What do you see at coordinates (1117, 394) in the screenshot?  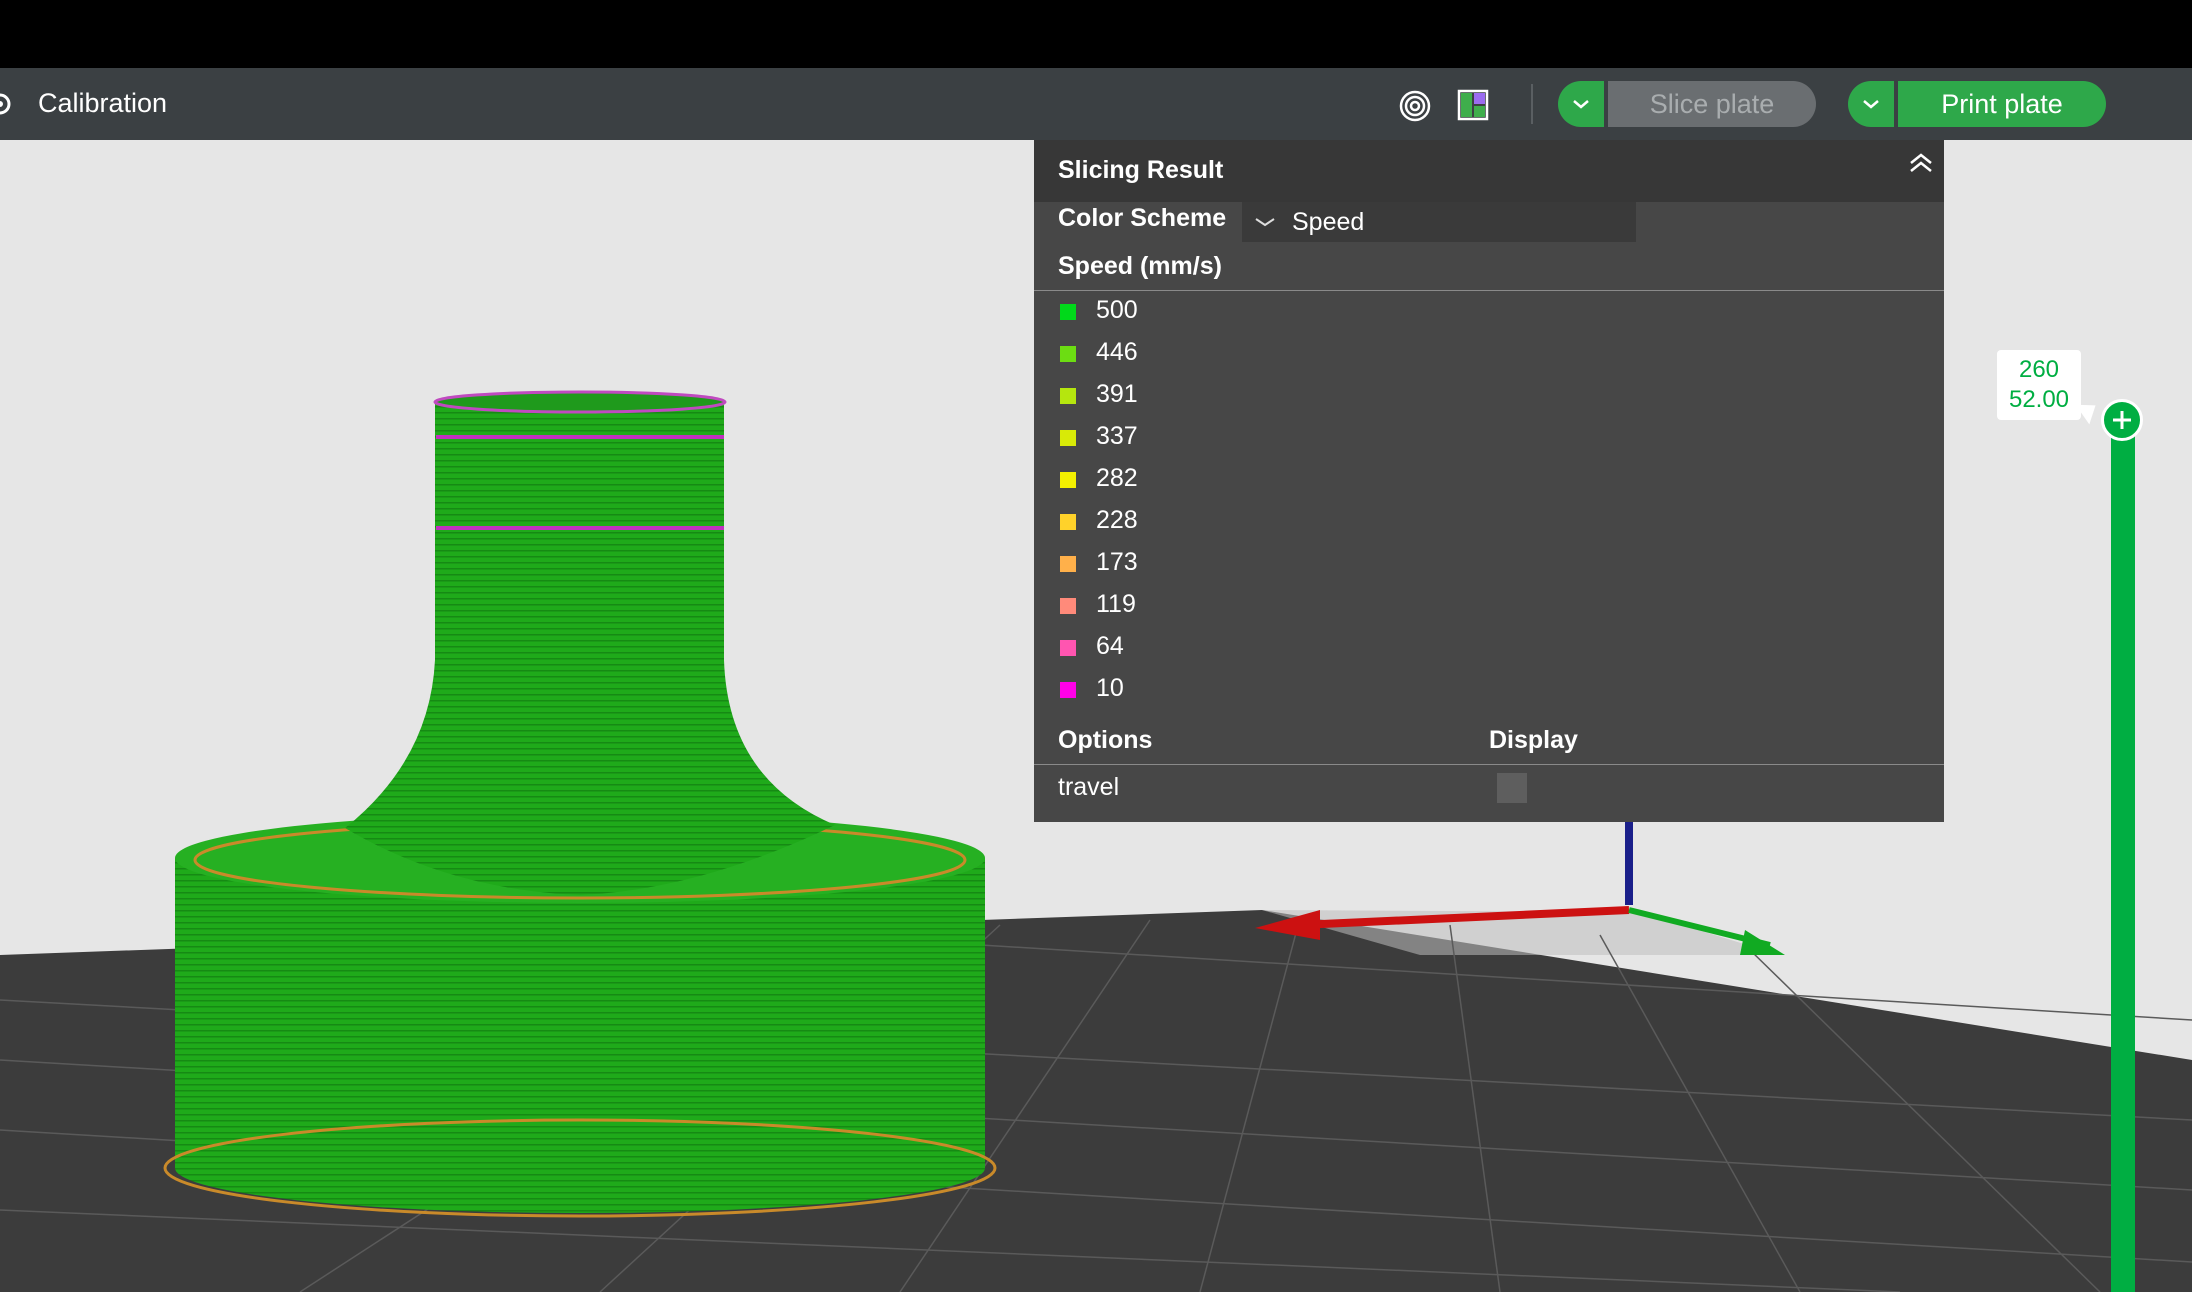 I see `legend-value: 391` at bounding box center [1117, 394].